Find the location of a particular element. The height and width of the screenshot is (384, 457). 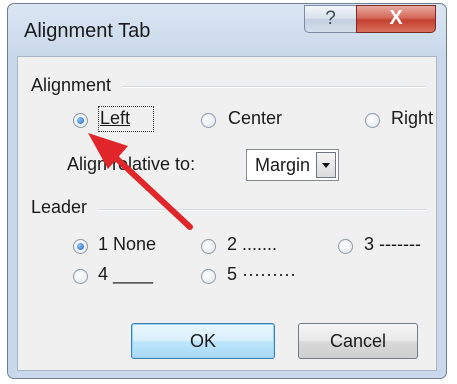

close-icon: X is located at coordinates (396, 18).